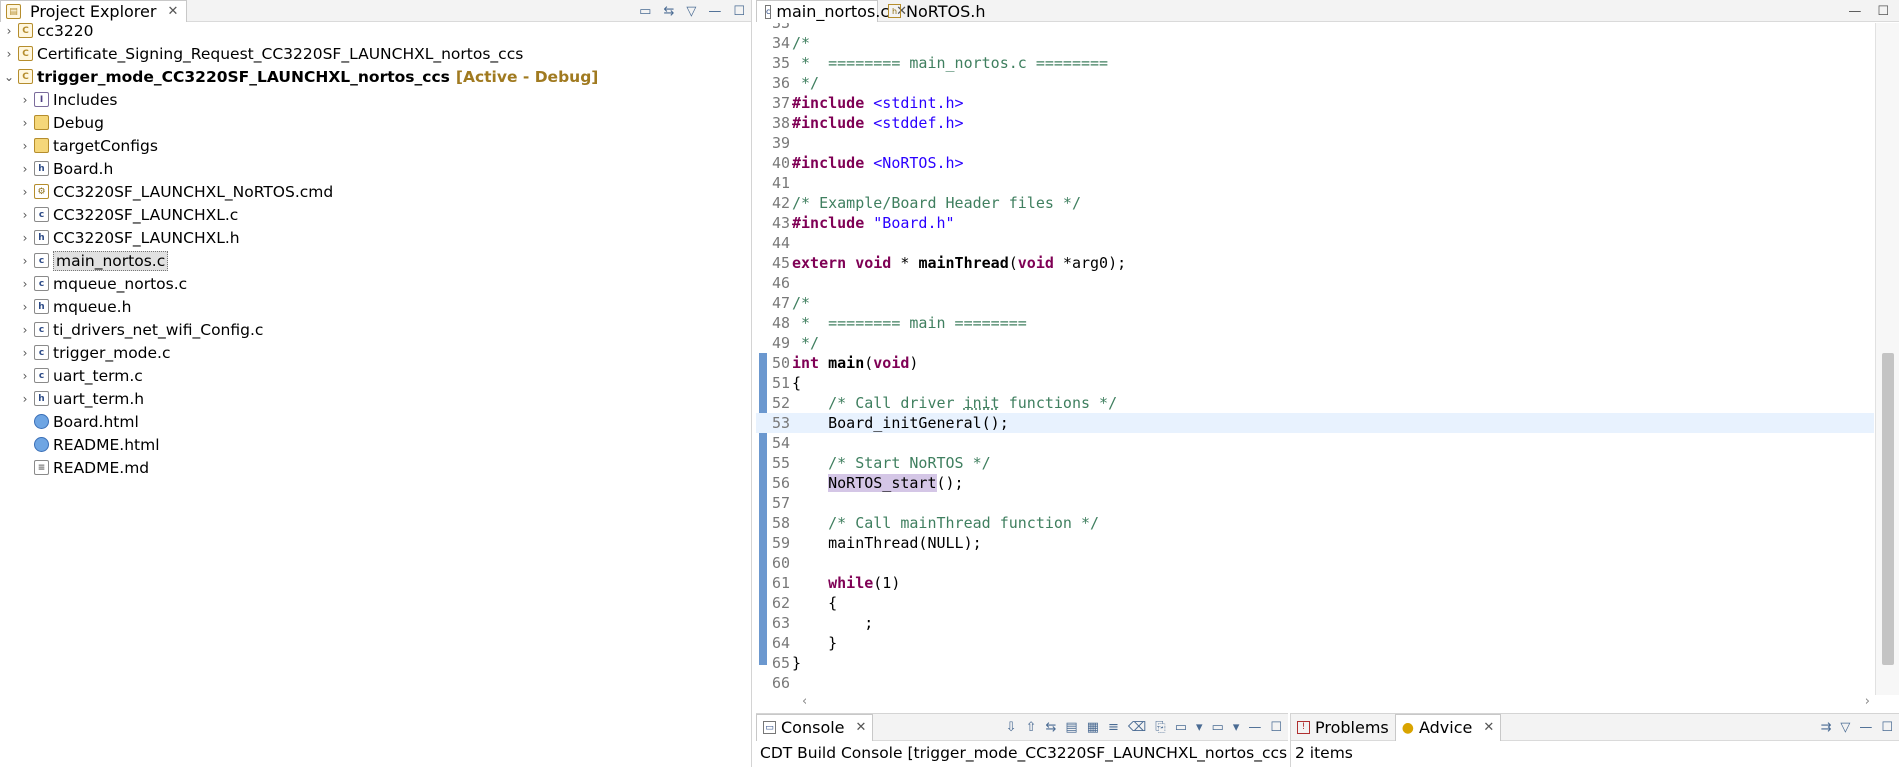  What do you see at coordinates (84, 260) in the screenshot?
I see `tree-item: › c main_nortos.c` at bounding box center [84, 260].